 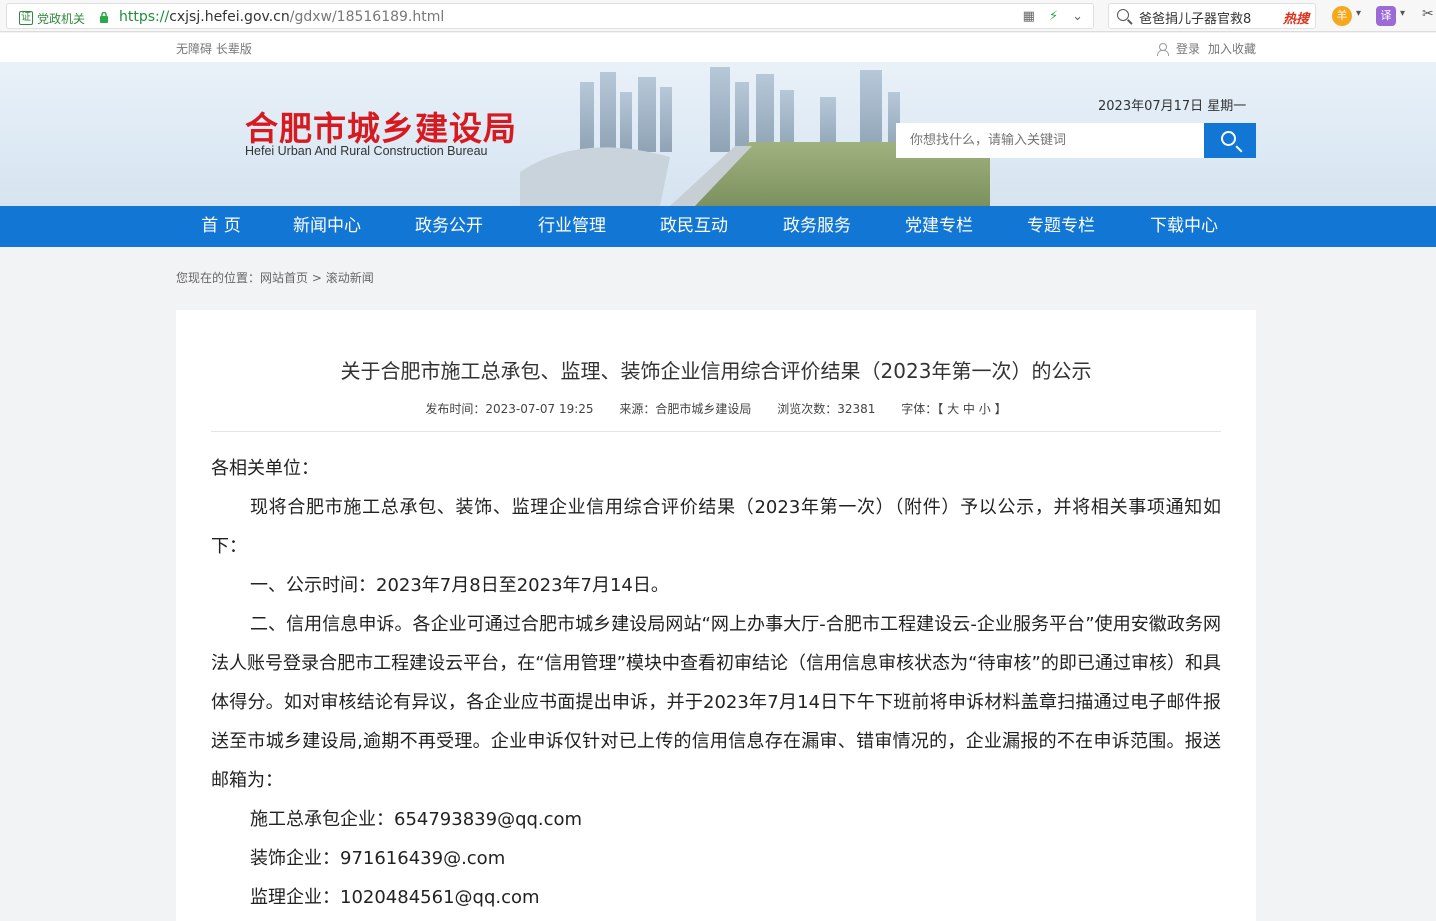 What do you see at coordinates (1358, 13) in the screenshot?
I see `extension-dropdown-icon: ▾` at bounding box center [1358, 13].